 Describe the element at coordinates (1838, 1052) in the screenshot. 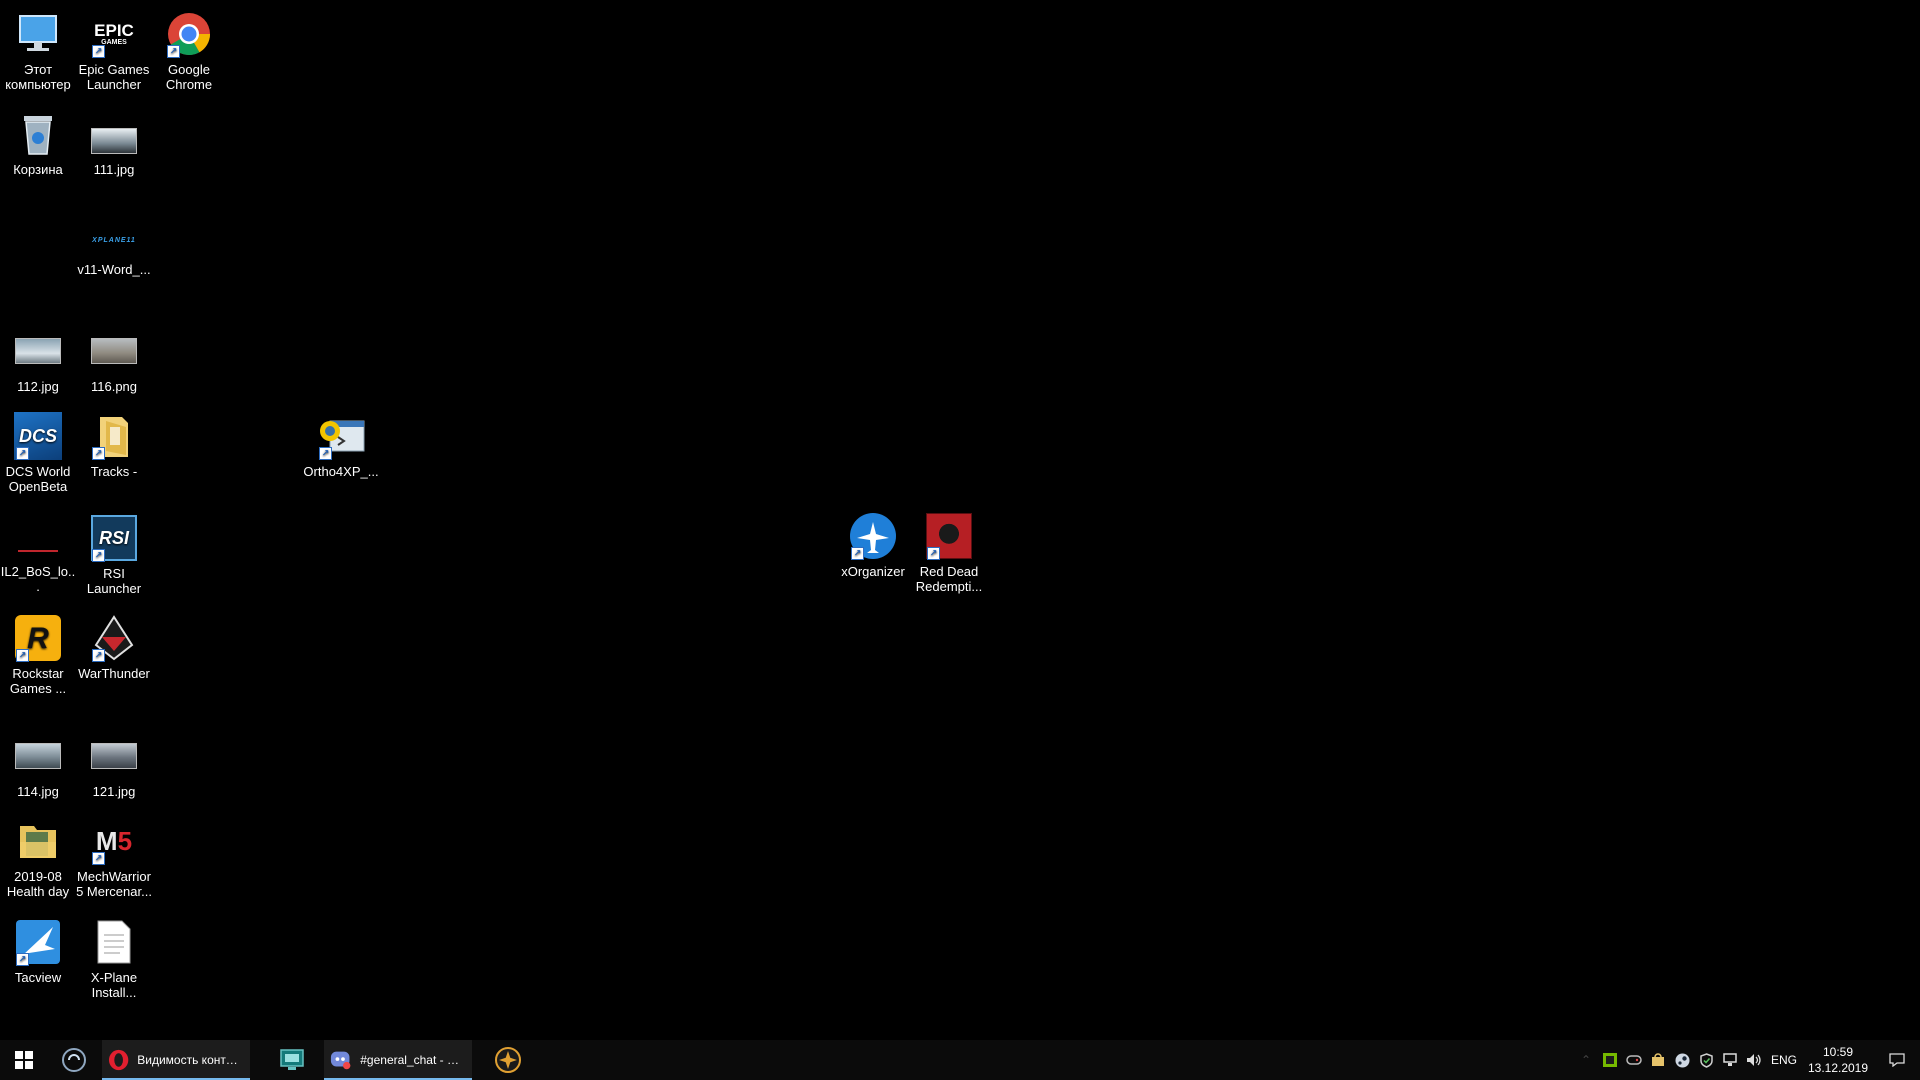

I see `clock-time: 10:59` at that location.